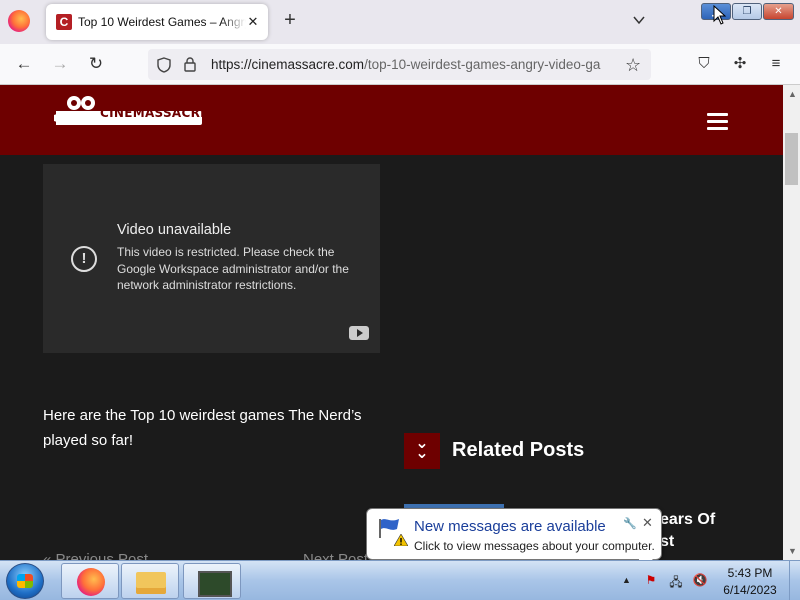 This screenshot has height=600, width=800. What do you see at coordinates (720, 15) in the screenshot?
I see `mouse-cursor-icon` at bounding box center [720, 15].